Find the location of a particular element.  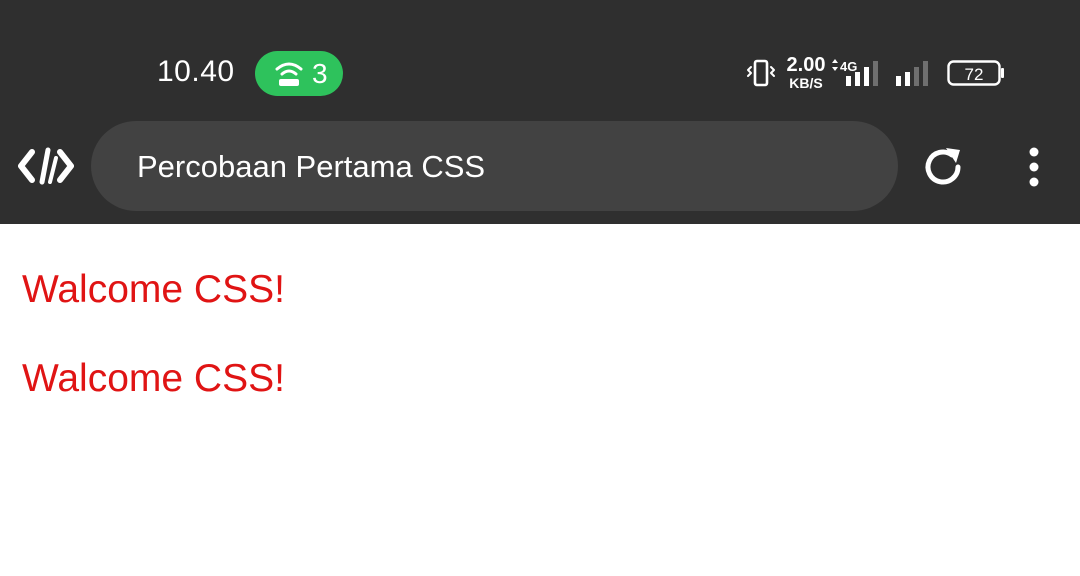

battery-icon: 72 is located at coordinates (975, 73).